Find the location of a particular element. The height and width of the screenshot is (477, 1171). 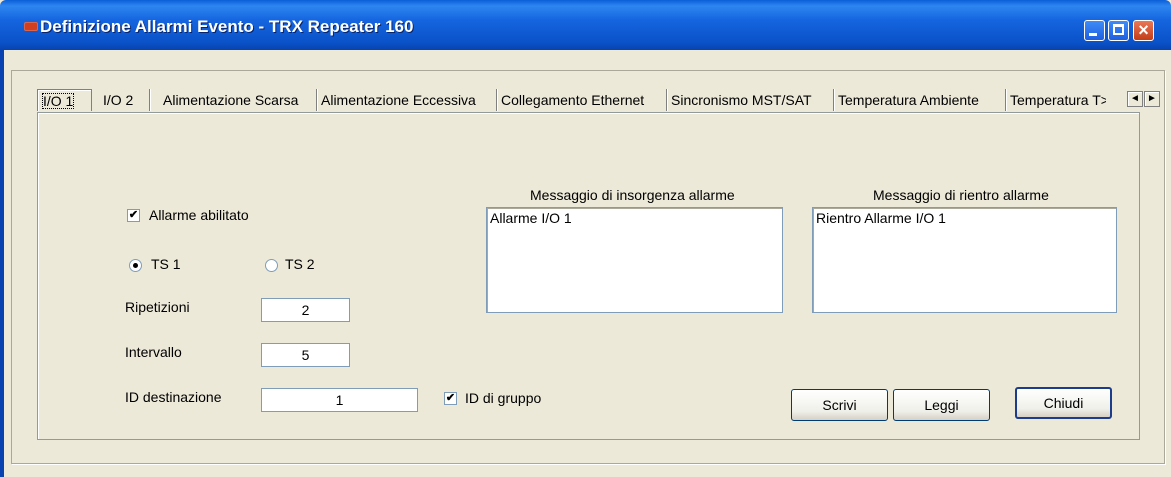

minimize-icon is located at coordinates (1093, 34).